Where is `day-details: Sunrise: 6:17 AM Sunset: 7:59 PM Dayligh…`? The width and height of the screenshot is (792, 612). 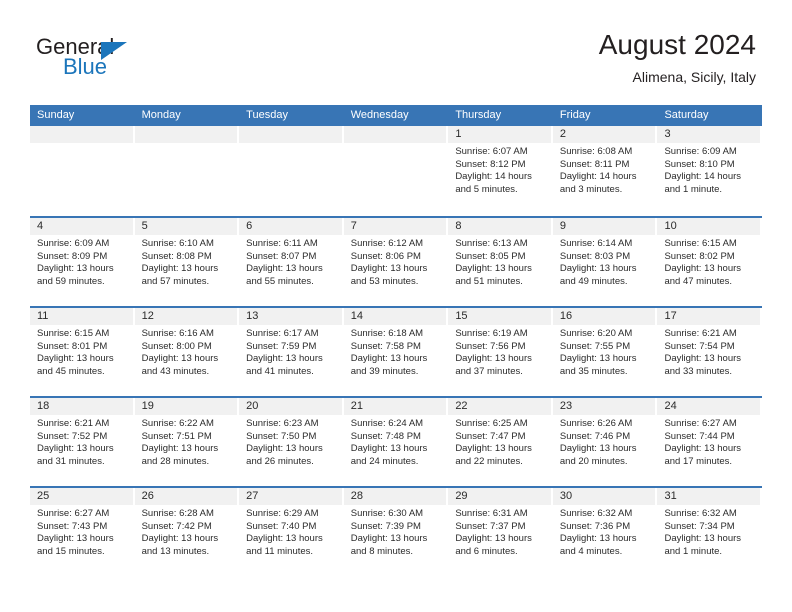 day-details: Sunrise: 6:17 AM Sunset: 7:59 PM Dayligh… is located at coordinates (291, 351).